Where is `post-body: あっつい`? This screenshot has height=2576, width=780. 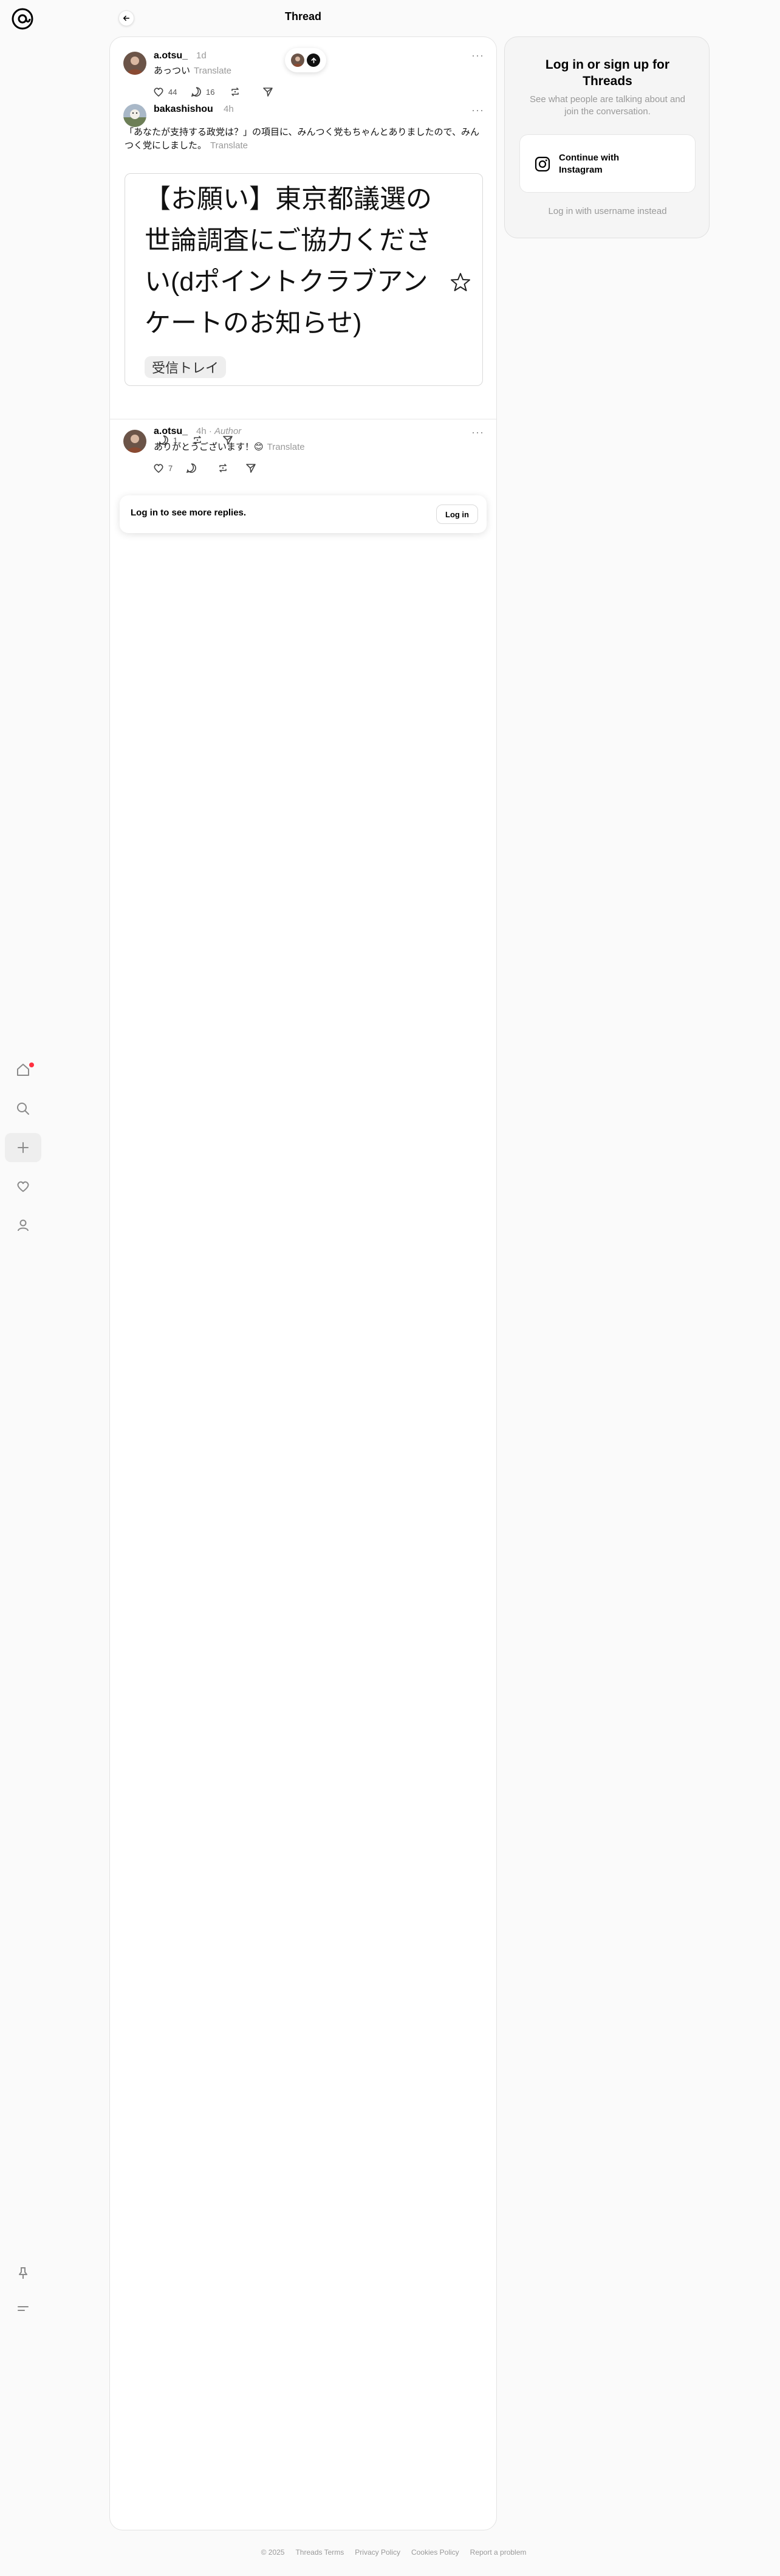 post-body: あっつい is located at coordinates (172, 71).